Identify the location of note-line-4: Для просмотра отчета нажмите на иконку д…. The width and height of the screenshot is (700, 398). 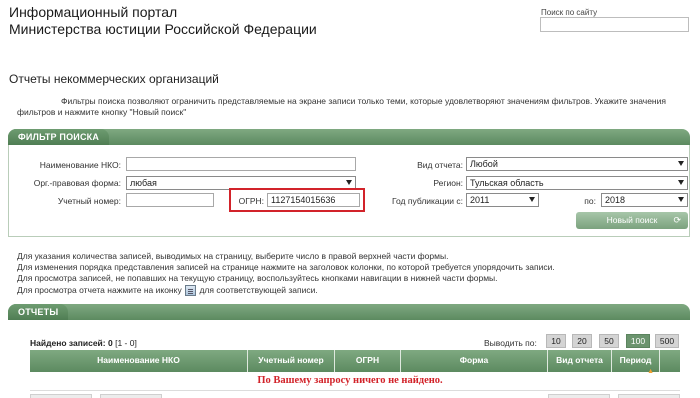
(167, 291).